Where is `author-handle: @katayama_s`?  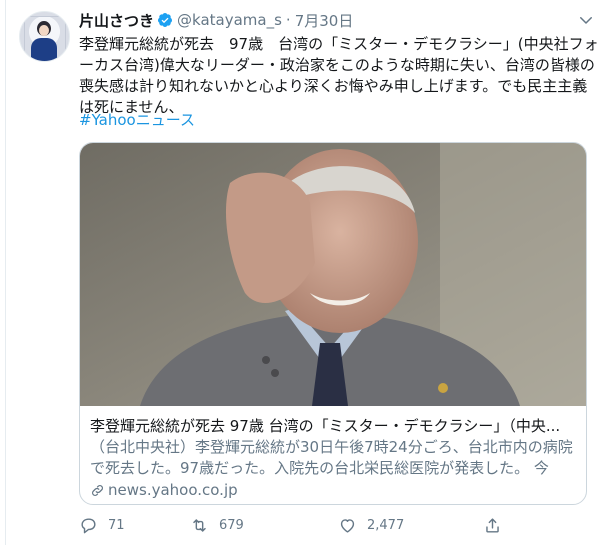 author-handle: @katayama_s is located at coordinates (229, 20).